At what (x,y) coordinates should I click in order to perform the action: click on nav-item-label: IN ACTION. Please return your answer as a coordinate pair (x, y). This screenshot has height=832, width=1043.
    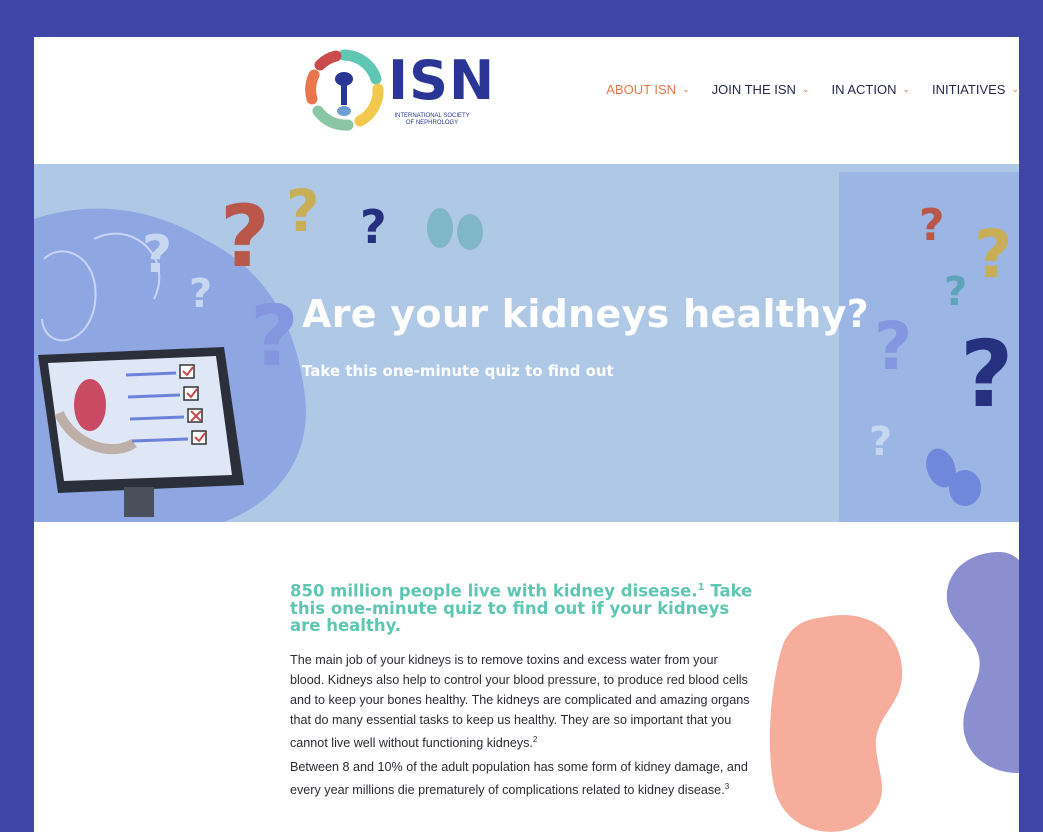
    Looking at the image, I should click on (864, 89).